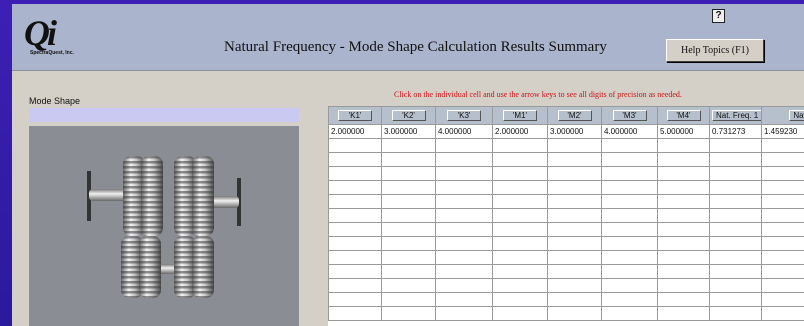  I want to click on table-cell: 1.459230, so click(782, 131).